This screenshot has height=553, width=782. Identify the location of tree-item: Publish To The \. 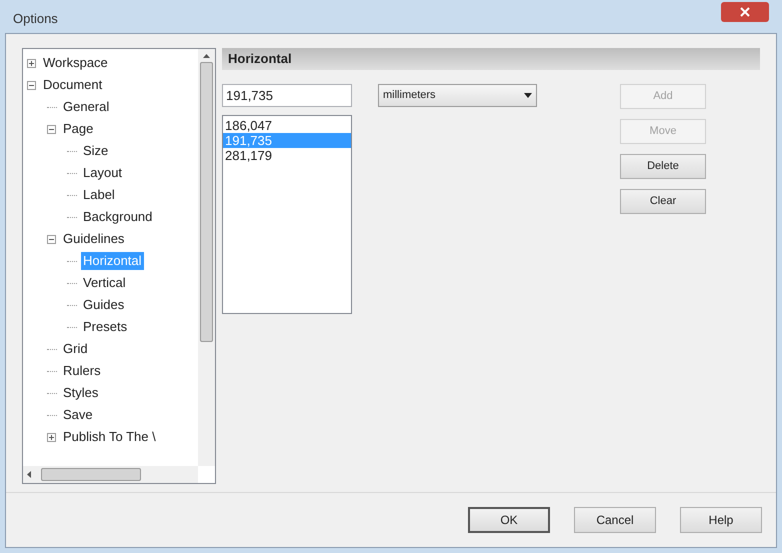
(109, 437).